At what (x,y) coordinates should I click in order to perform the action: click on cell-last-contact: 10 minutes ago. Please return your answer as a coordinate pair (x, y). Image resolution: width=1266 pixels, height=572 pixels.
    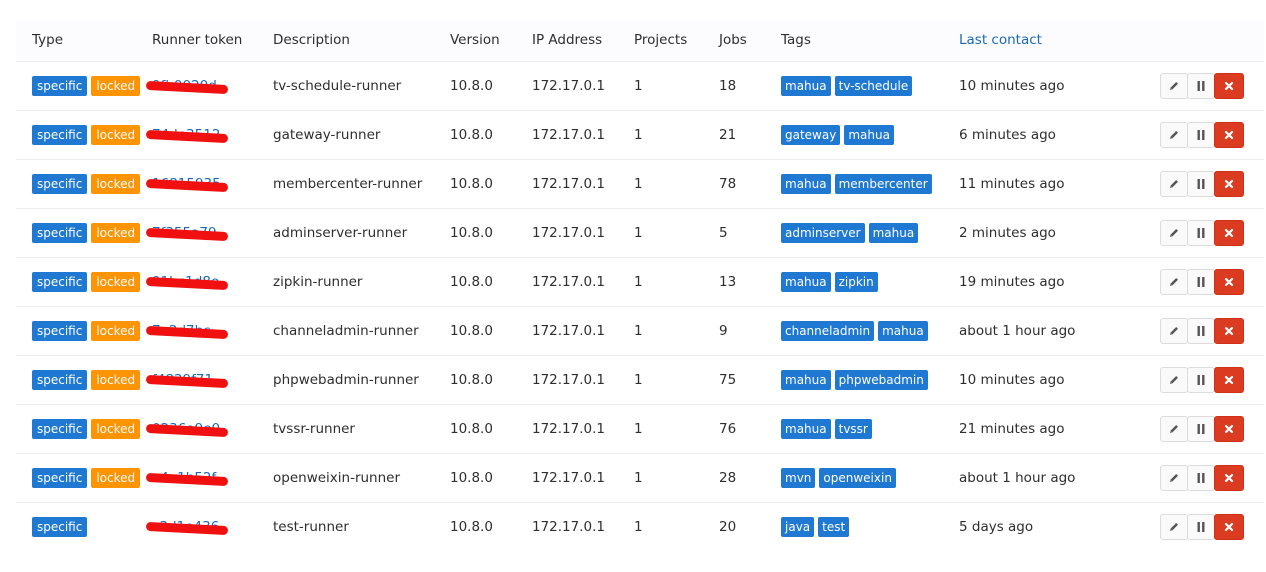
    Looking at the image, I should click on (1044, 86).